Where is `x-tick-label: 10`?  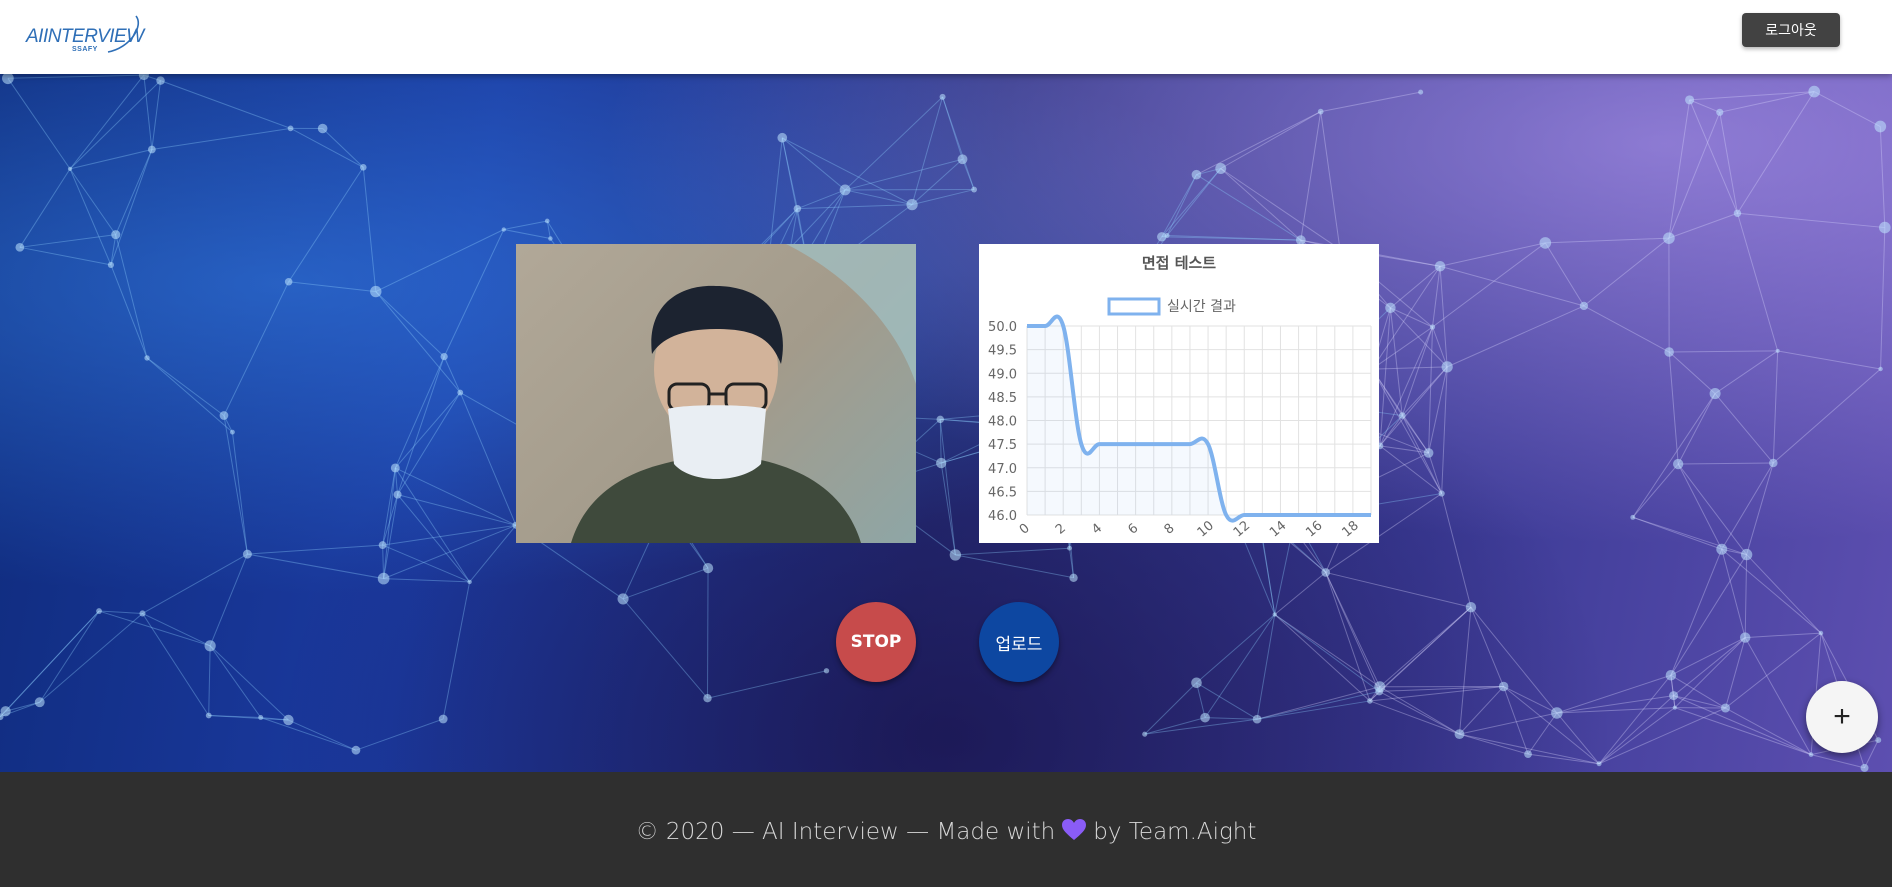
x-tick-label: 10 is located at coordinates (1206, 529).